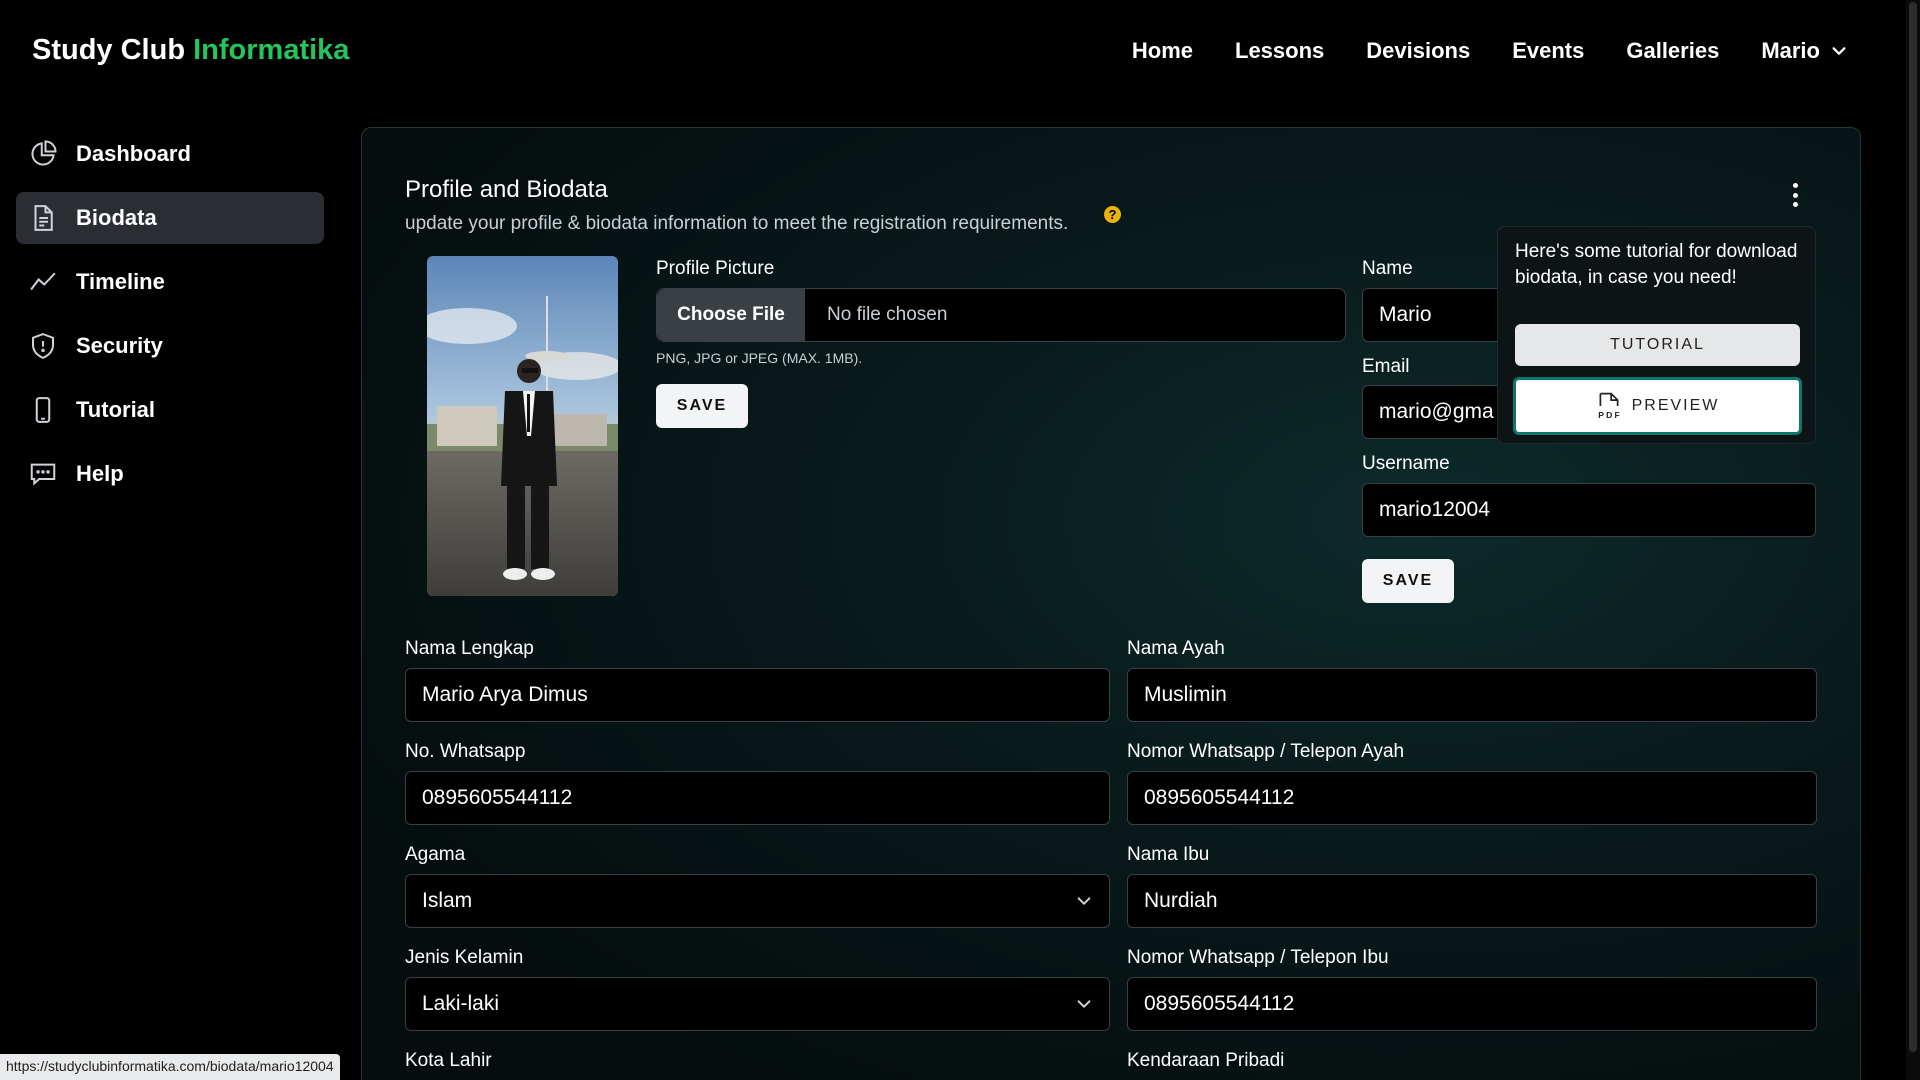 This screenshot has width=1920, height=1080. Describe the element at coordinates (1219, 797) in the screenshot. I see `whatsapp-ayah-value: 0895605544112` at that location.